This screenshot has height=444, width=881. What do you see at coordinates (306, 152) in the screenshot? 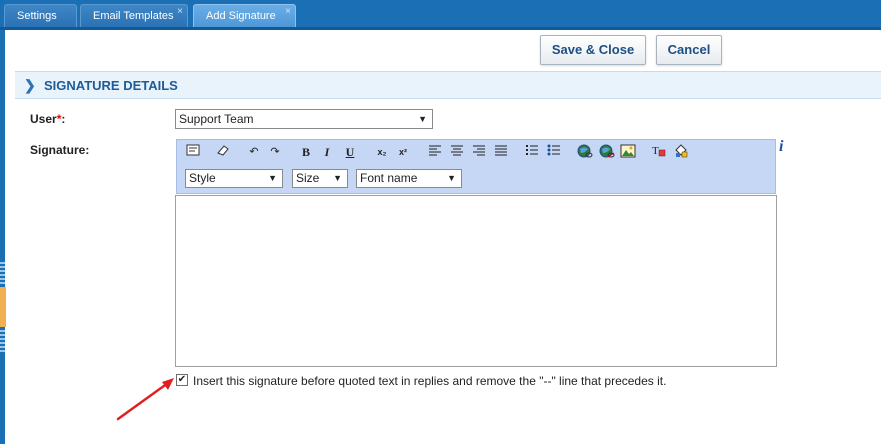
I see `bold-button: B` at bounding box center [306, 152].